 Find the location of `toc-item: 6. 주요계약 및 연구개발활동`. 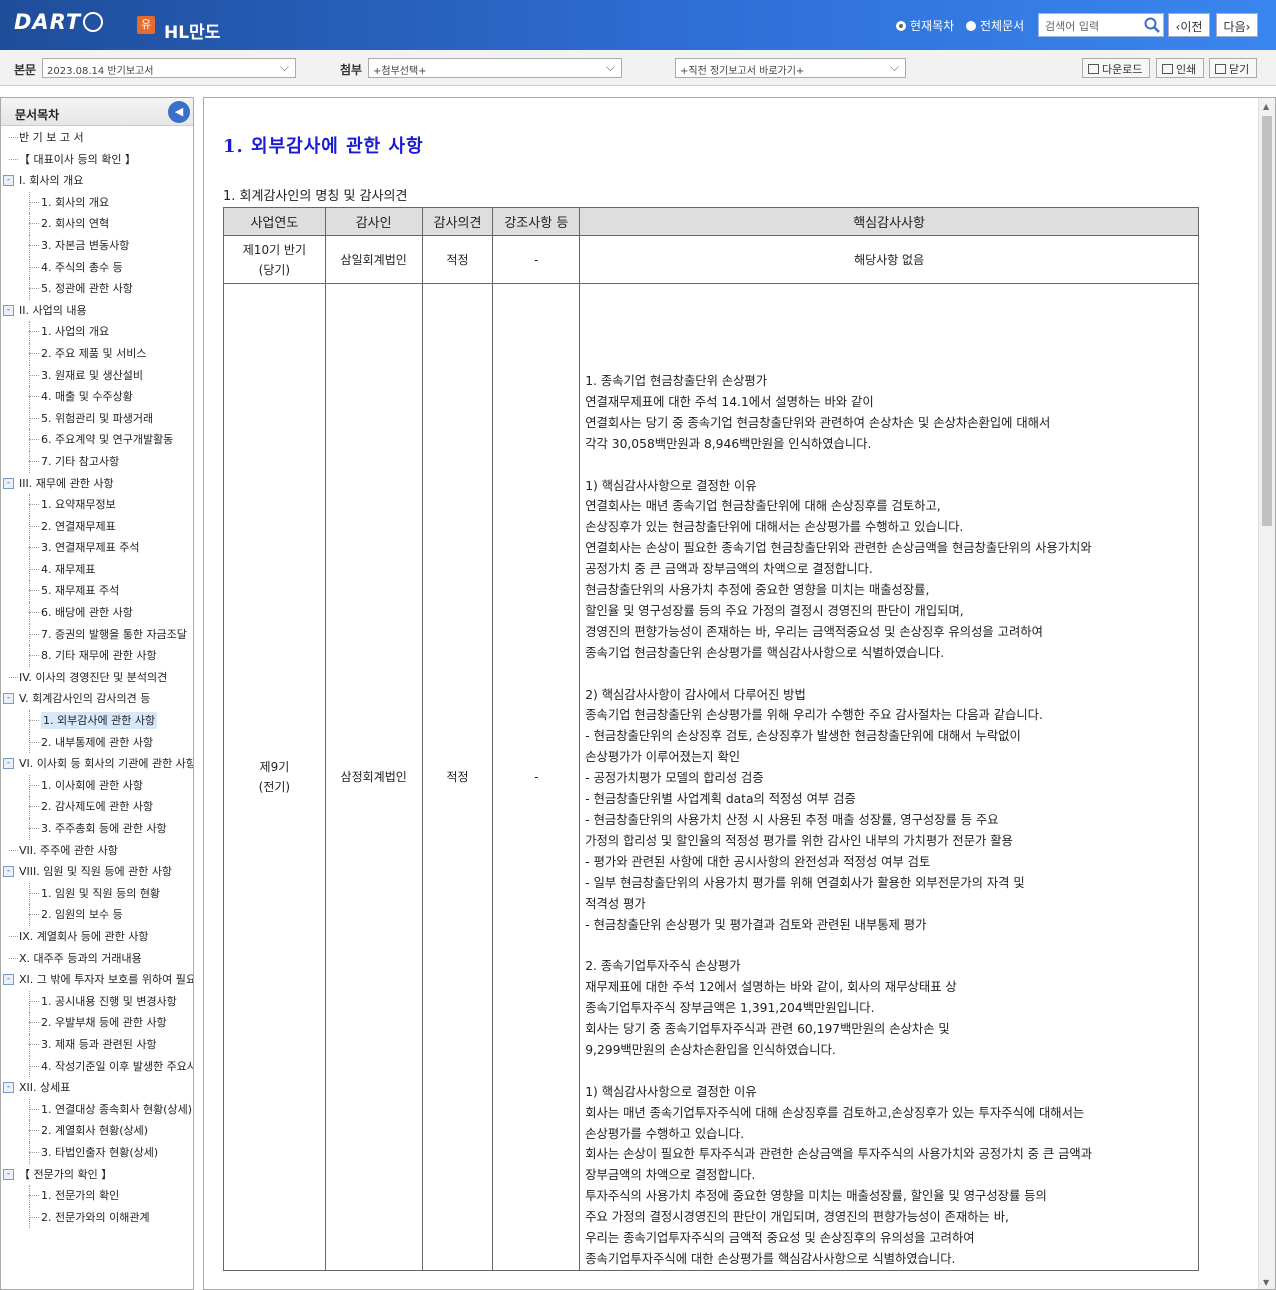

toc-item: 6. 주요계약 및 연구개발활동 is located at coordinates (97, 440).